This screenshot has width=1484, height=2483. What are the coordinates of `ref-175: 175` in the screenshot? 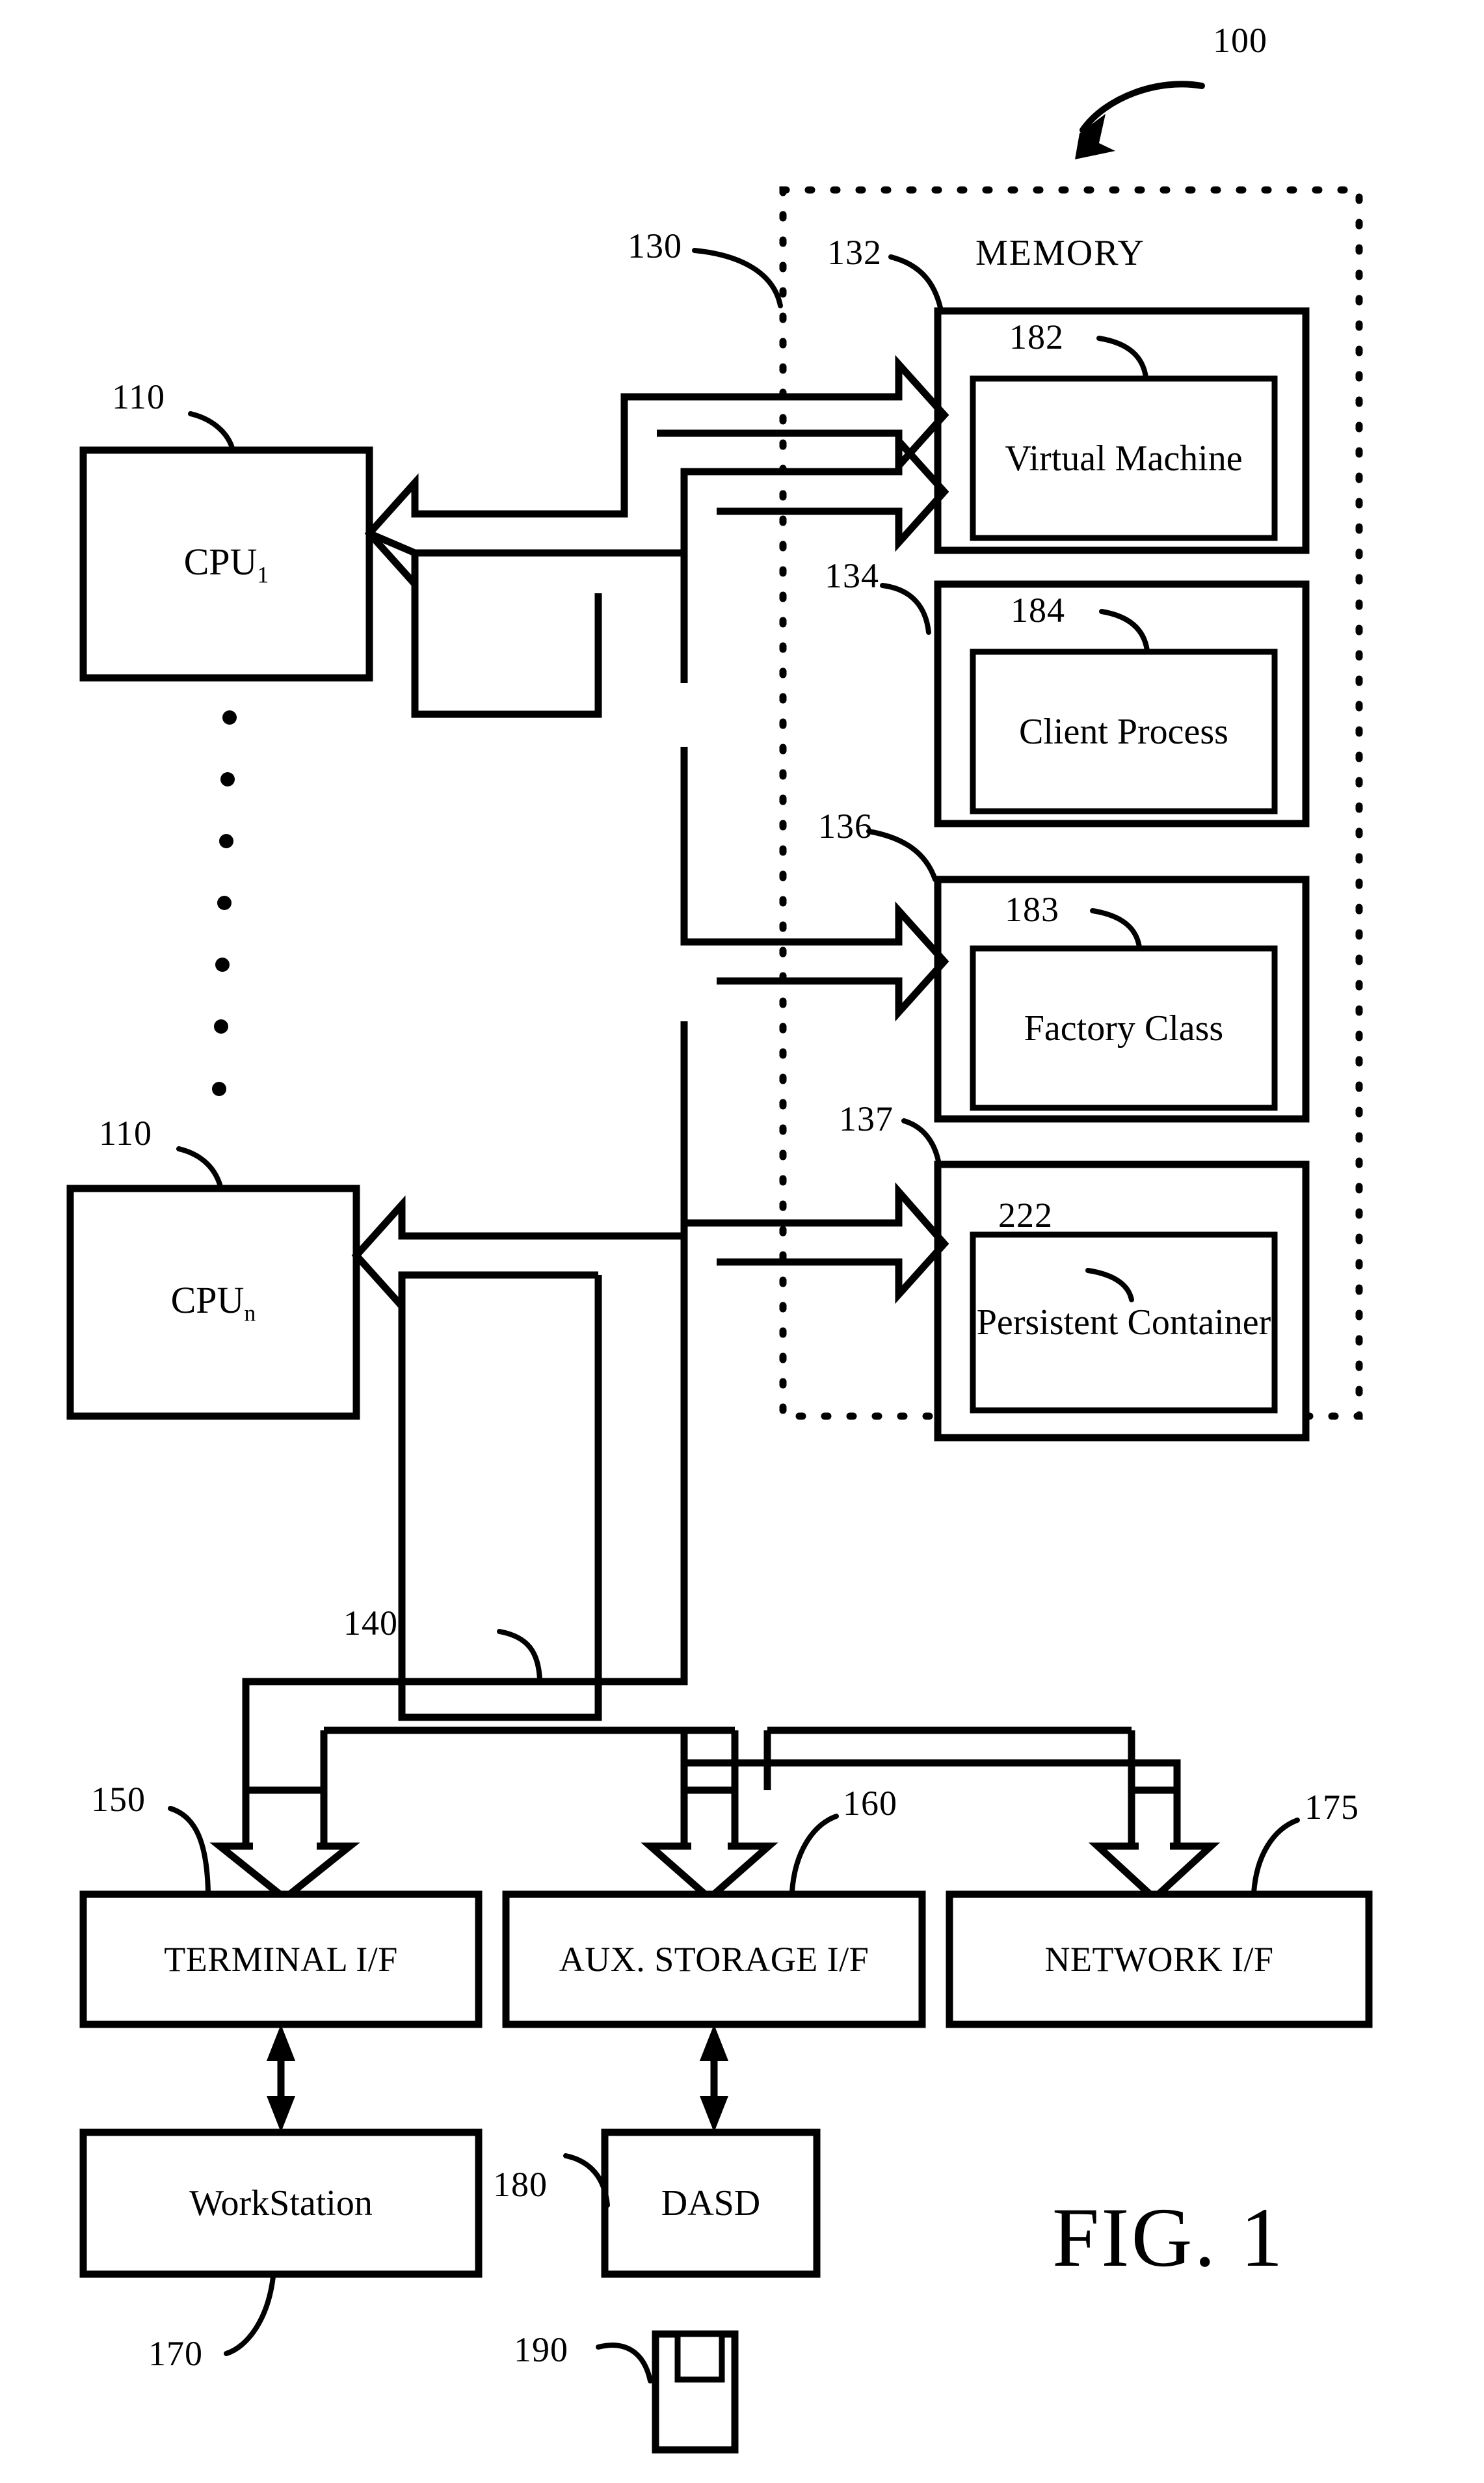 It's located at (1332, 1807).